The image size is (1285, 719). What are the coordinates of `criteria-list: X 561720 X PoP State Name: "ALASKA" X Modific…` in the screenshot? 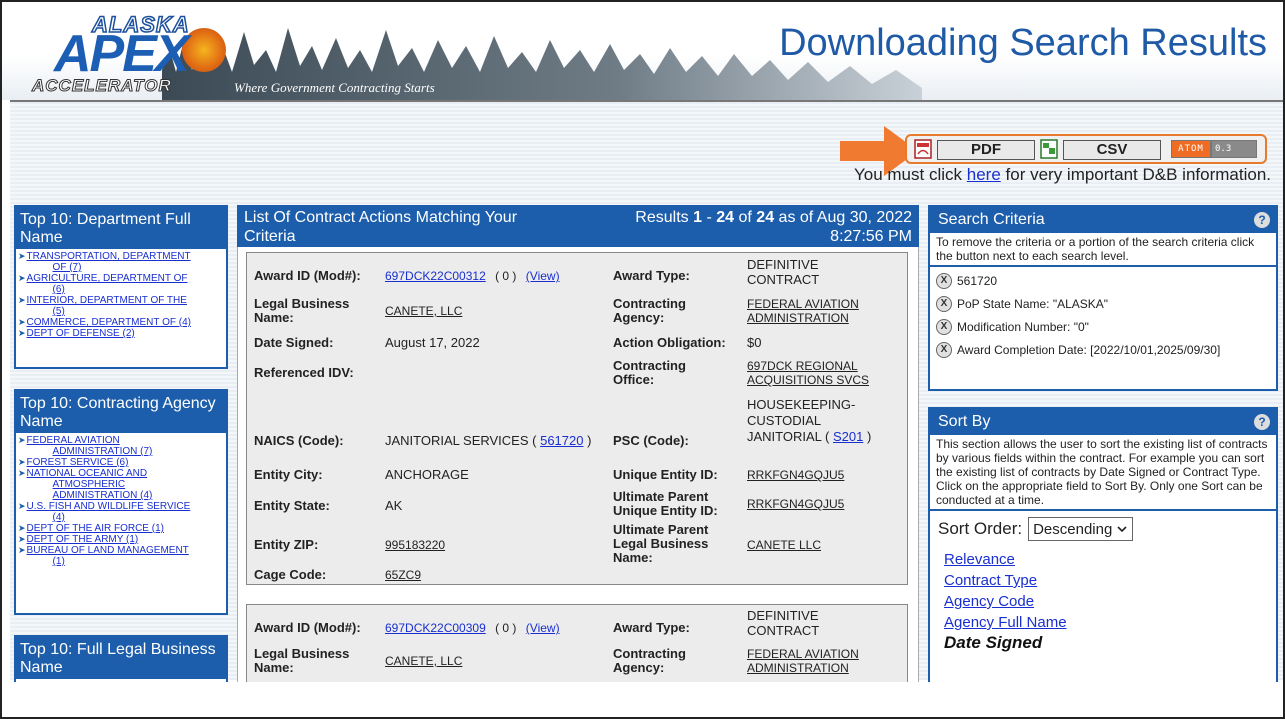 It's located at (1103, 314).